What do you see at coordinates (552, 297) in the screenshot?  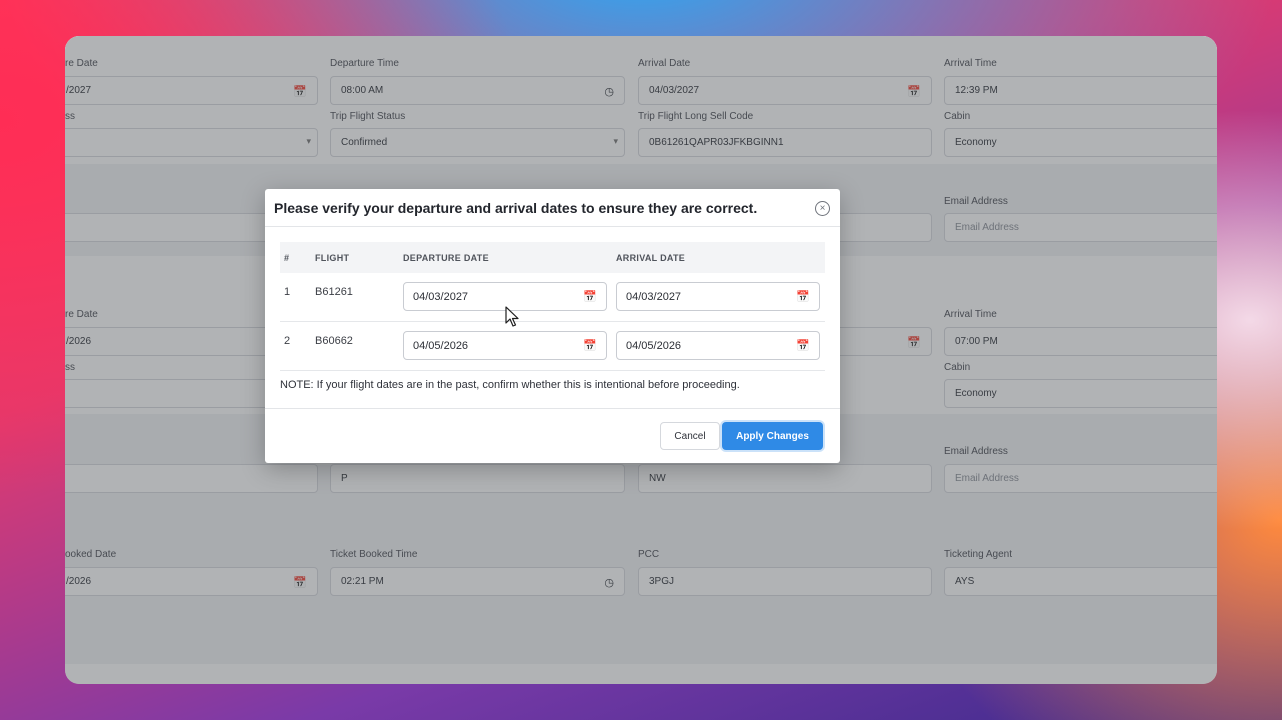 I see `table-row: 1 B61261 04/03/2027 📅 04/03/2027 📅` at bounding box center [552, 297].